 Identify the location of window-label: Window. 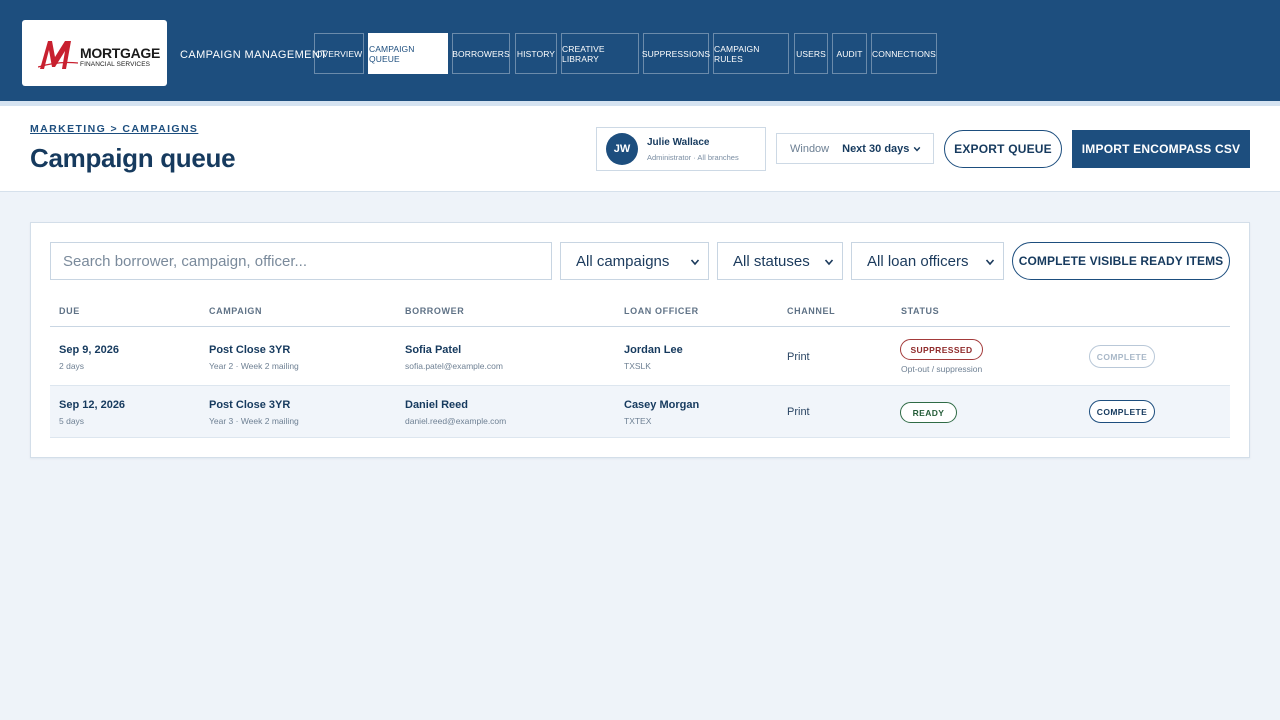
(810, 148).